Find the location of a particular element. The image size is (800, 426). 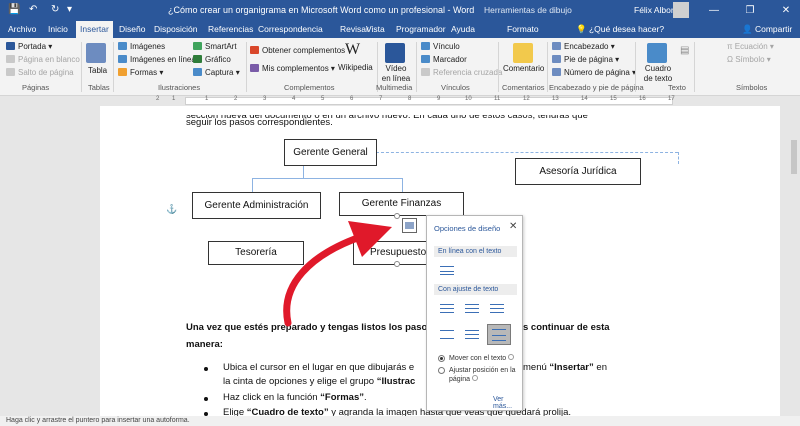

wikipedia-icon: W is located at coordinates (352, 50).